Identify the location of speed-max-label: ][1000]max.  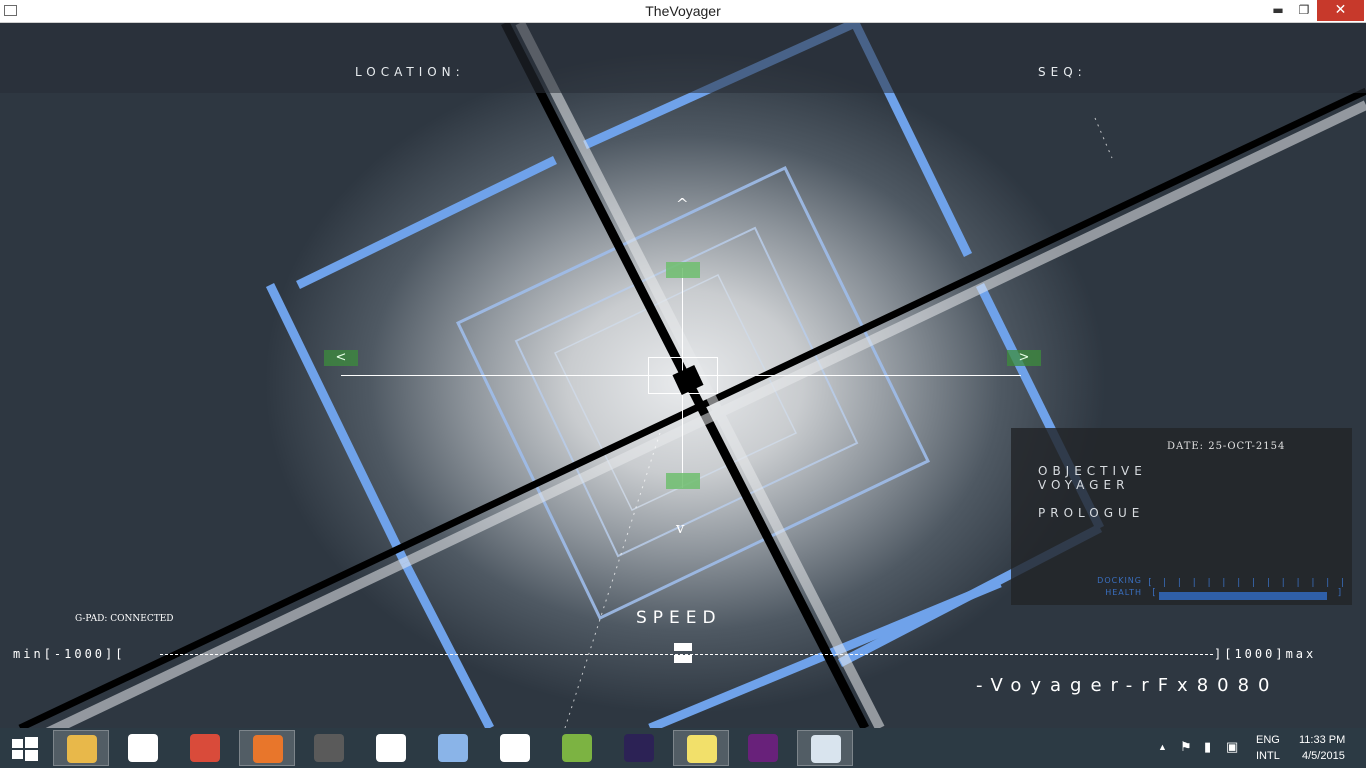
(1265, 654).